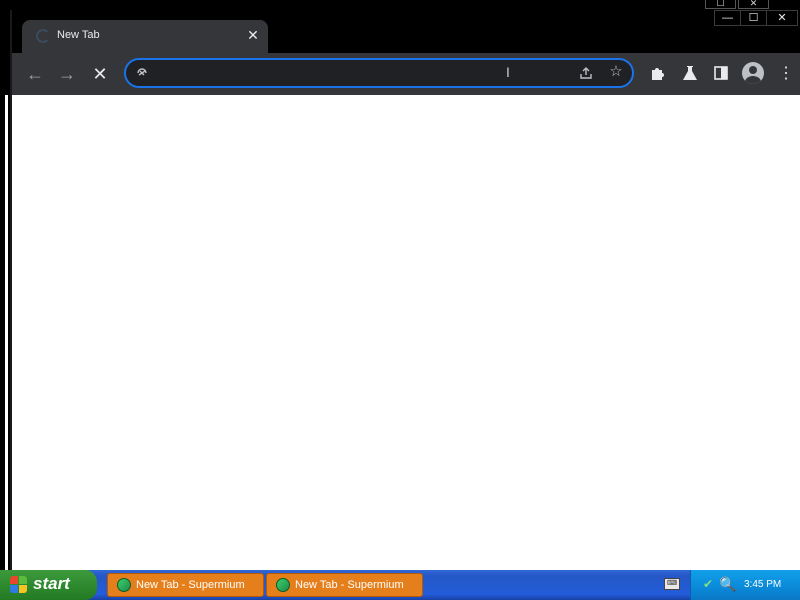 This screenshot has width=800, height=600. Describe the element at coordinates (658, 74) in the screenshot. I see `extensions-icon` at that location.